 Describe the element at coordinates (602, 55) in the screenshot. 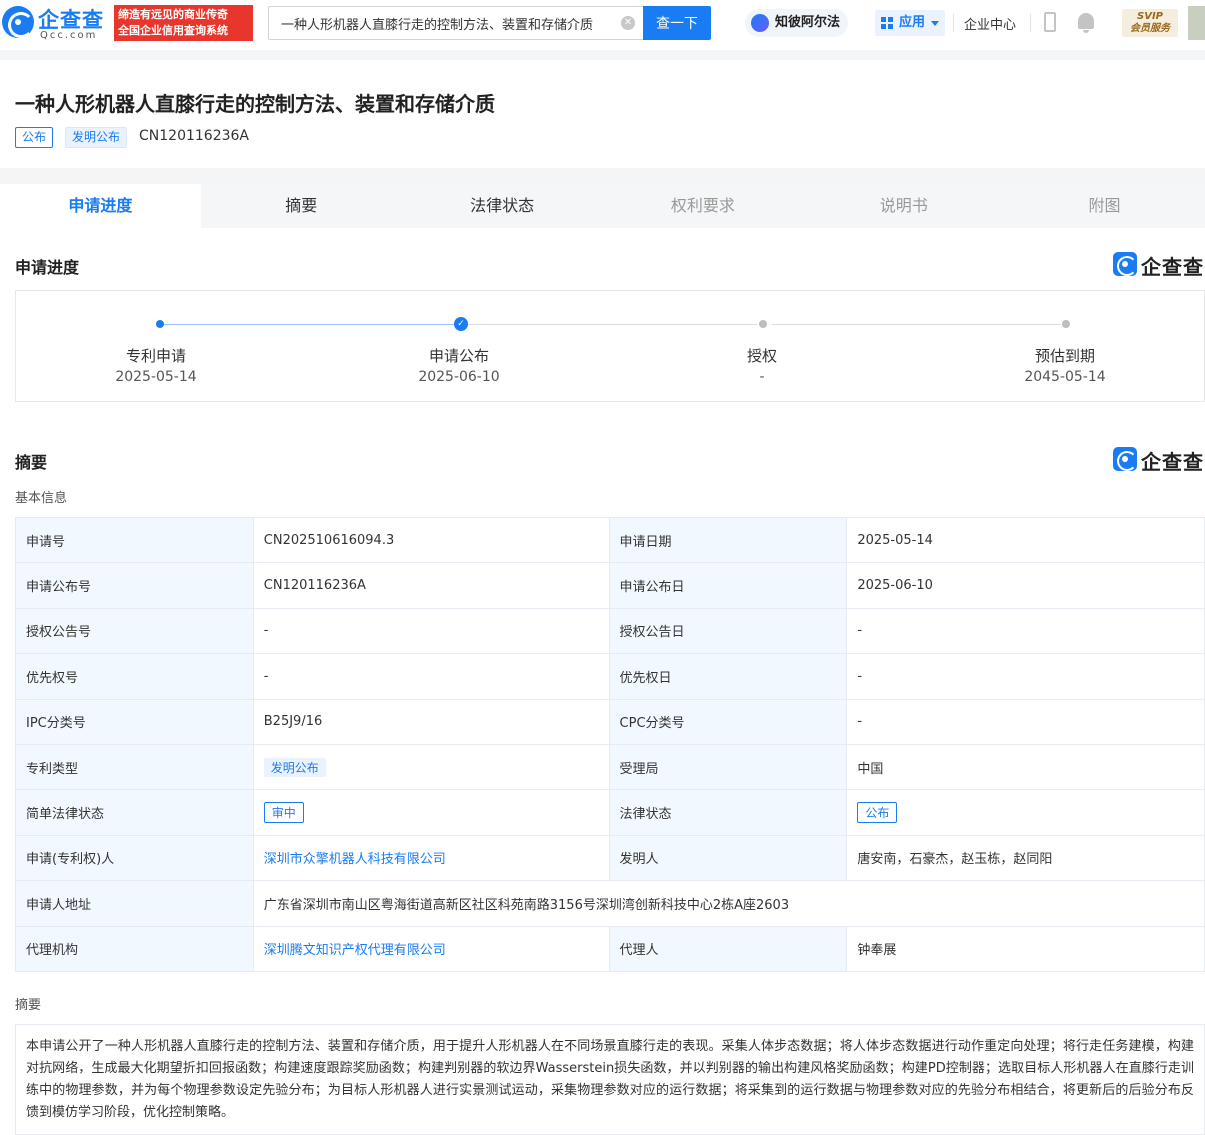

I see `page-background-band` at that location.